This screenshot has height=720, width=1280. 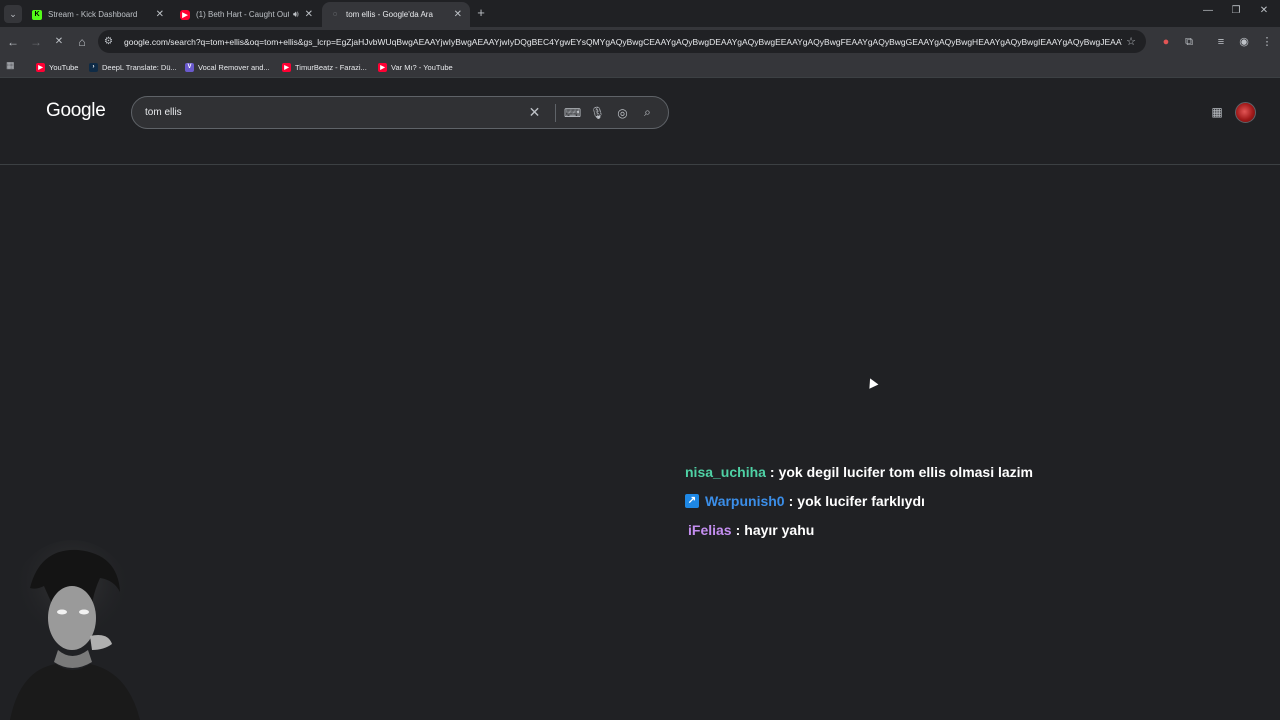 I want to click on tab-google-search: ◌ tom ellis - Google'da Ara ✕, so click(x=396, y=14).